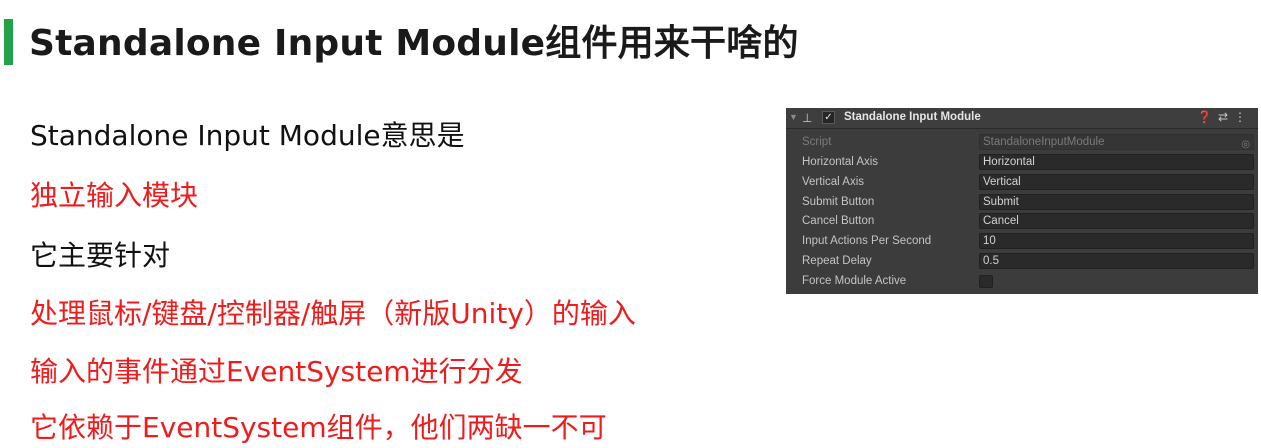 Image resolution: width=1261 pixels, height=448 pixels. I want to click on field-label: Cancel Button, so click(838, 221).